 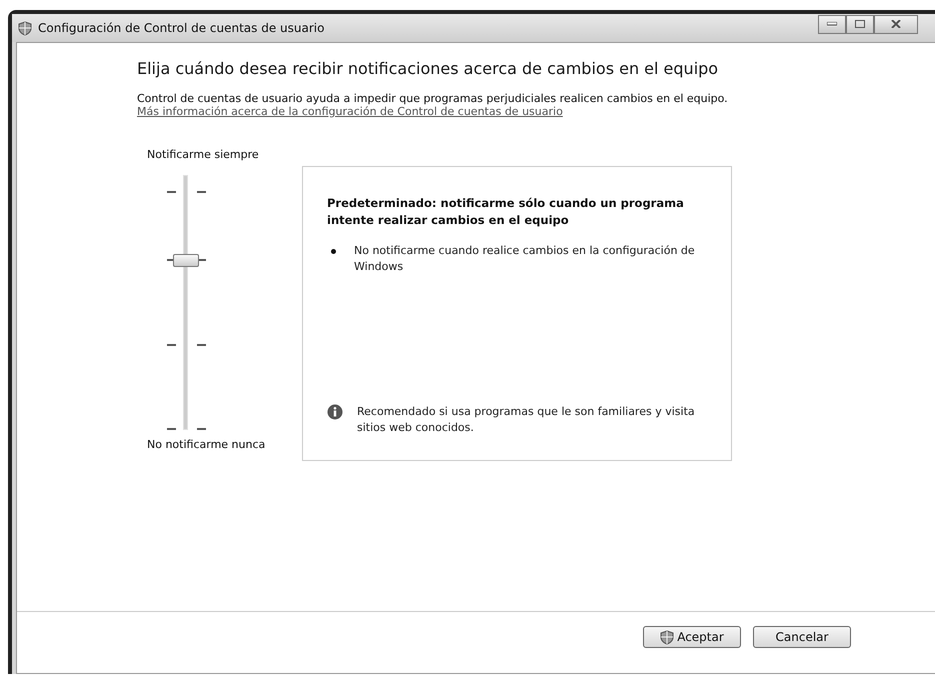 What do you see at coordinates (433, 98) in the screenshot?
I see `description-text: Control de cuentas de usuario ayuda a impedir que programas perjudiciales realicen cambios en el equipo.` at bounding box center [433, 98].